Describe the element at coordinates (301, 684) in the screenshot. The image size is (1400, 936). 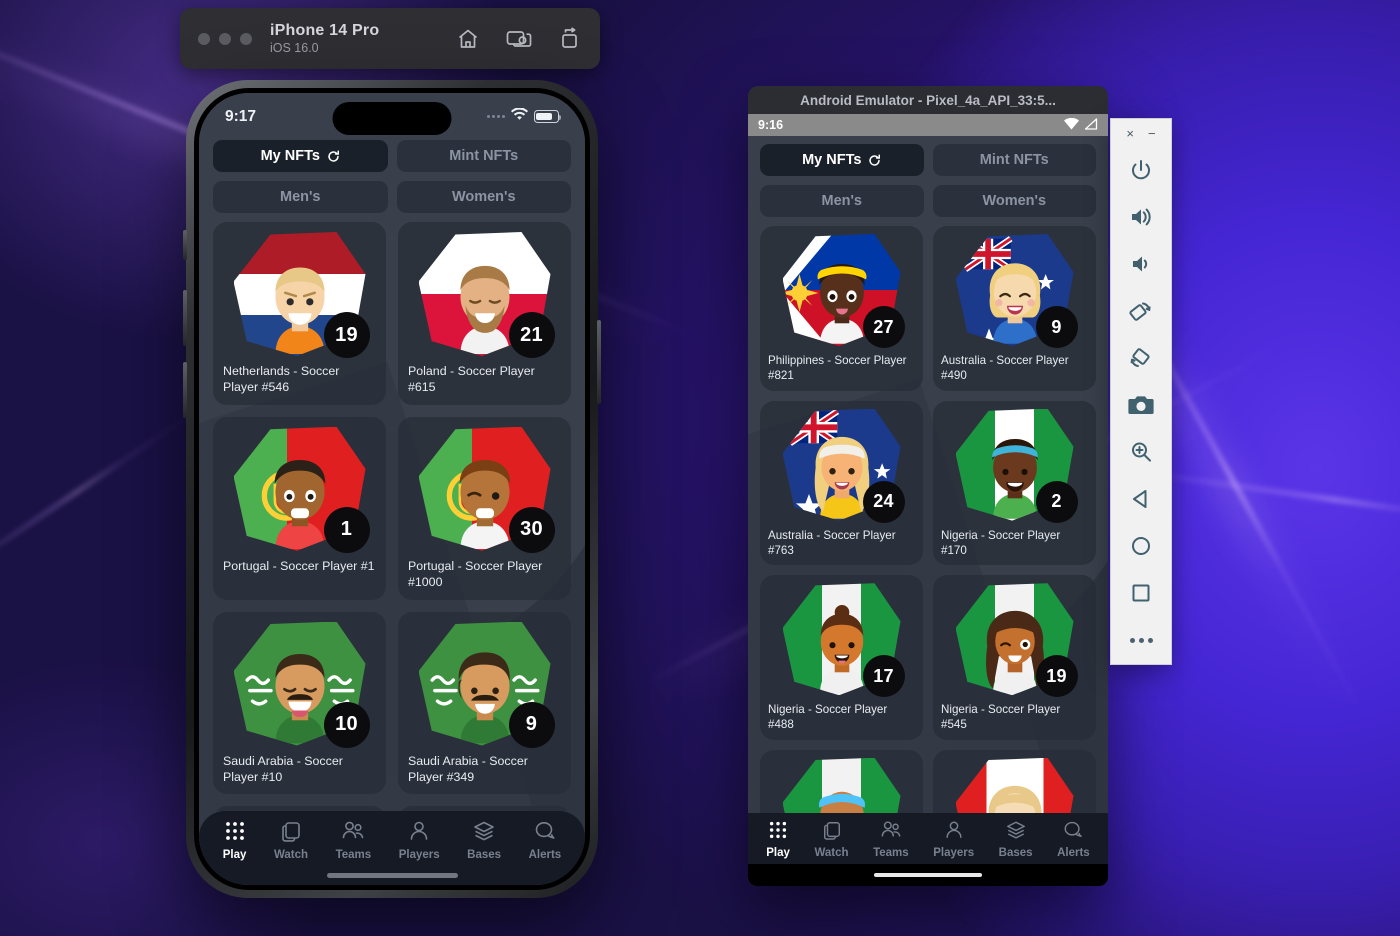
I see `nft-avatar: 10` at that location.